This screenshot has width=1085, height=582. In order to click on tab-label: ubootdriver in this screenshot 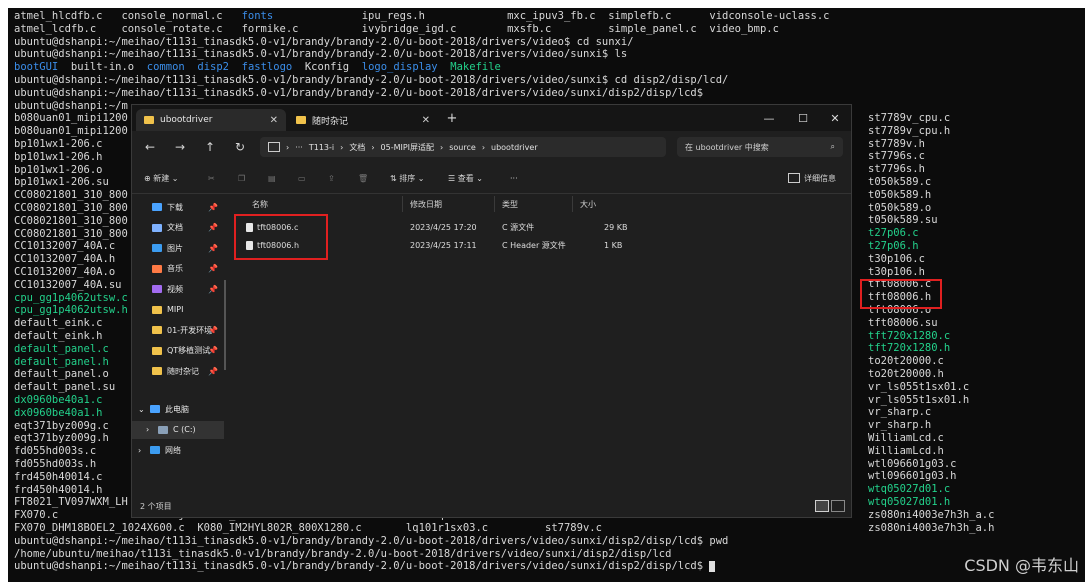, I will do `click(186, 120)`.